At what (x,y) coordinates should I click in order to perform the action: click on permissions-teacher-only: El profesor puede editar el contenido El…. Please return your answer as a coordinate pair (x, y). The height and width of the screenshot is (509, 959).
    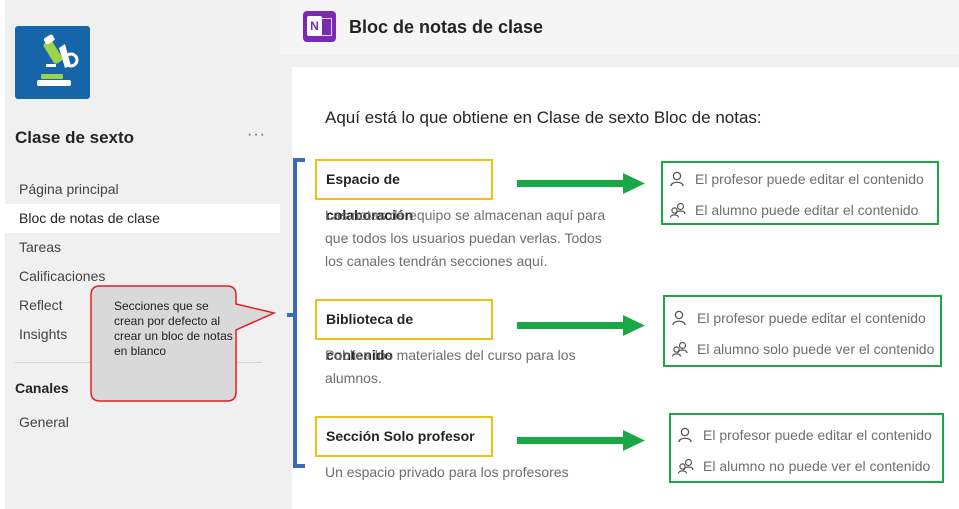
    Looking at the image, I should click on (806, 448).